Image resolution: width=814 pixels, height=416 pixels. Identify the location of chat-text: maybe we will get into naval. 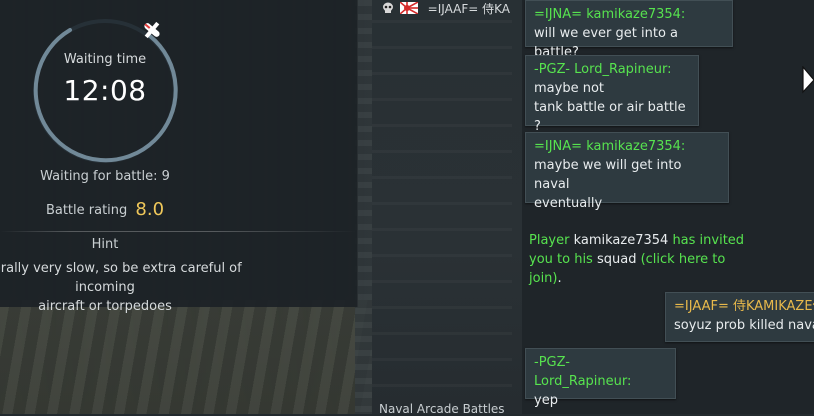
(608, 175).